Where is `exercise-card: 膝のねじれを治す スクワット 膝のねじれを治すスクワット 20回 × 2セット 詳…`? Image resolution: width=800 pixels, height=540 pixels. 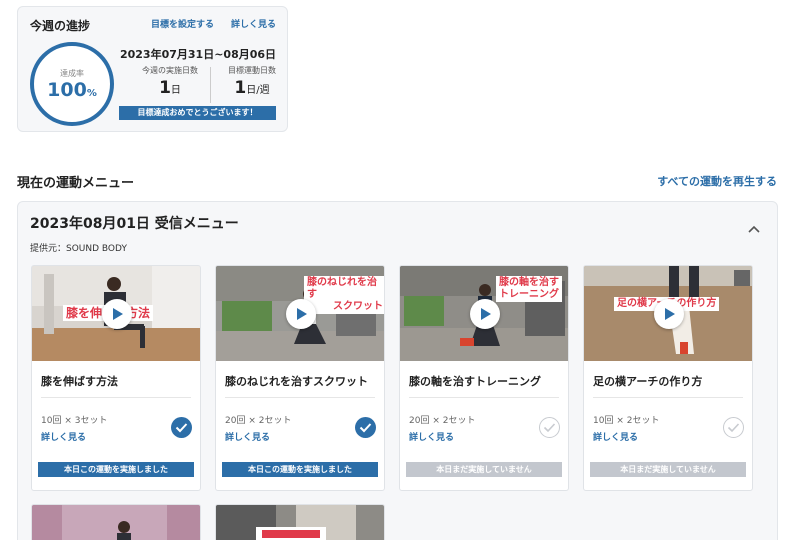 exercise-card: 膝のねじれを治す スクワット 膝のねじれを治すスクワット 20回 × 2セット 詳… is located at coordinates (300, 378).